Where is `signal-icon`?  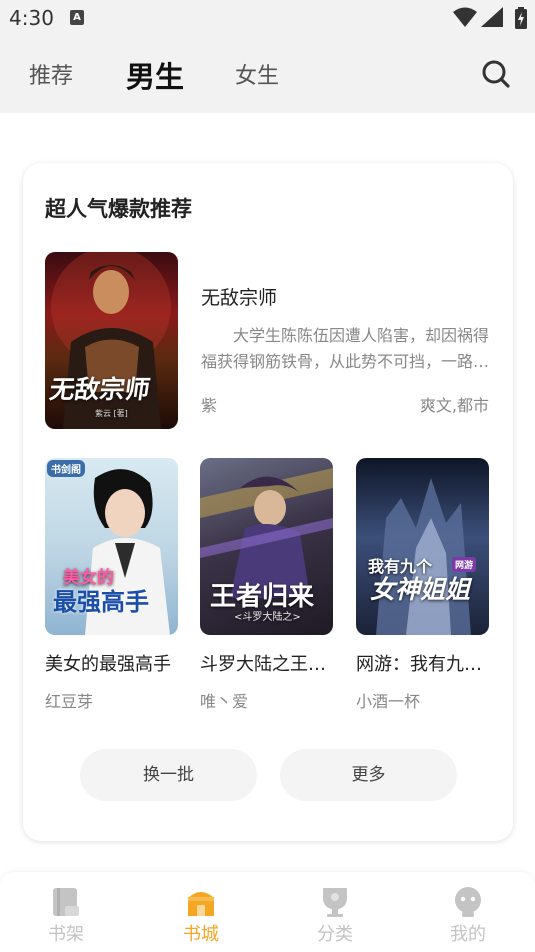 signal-icon is located at coordinates (492, 17).